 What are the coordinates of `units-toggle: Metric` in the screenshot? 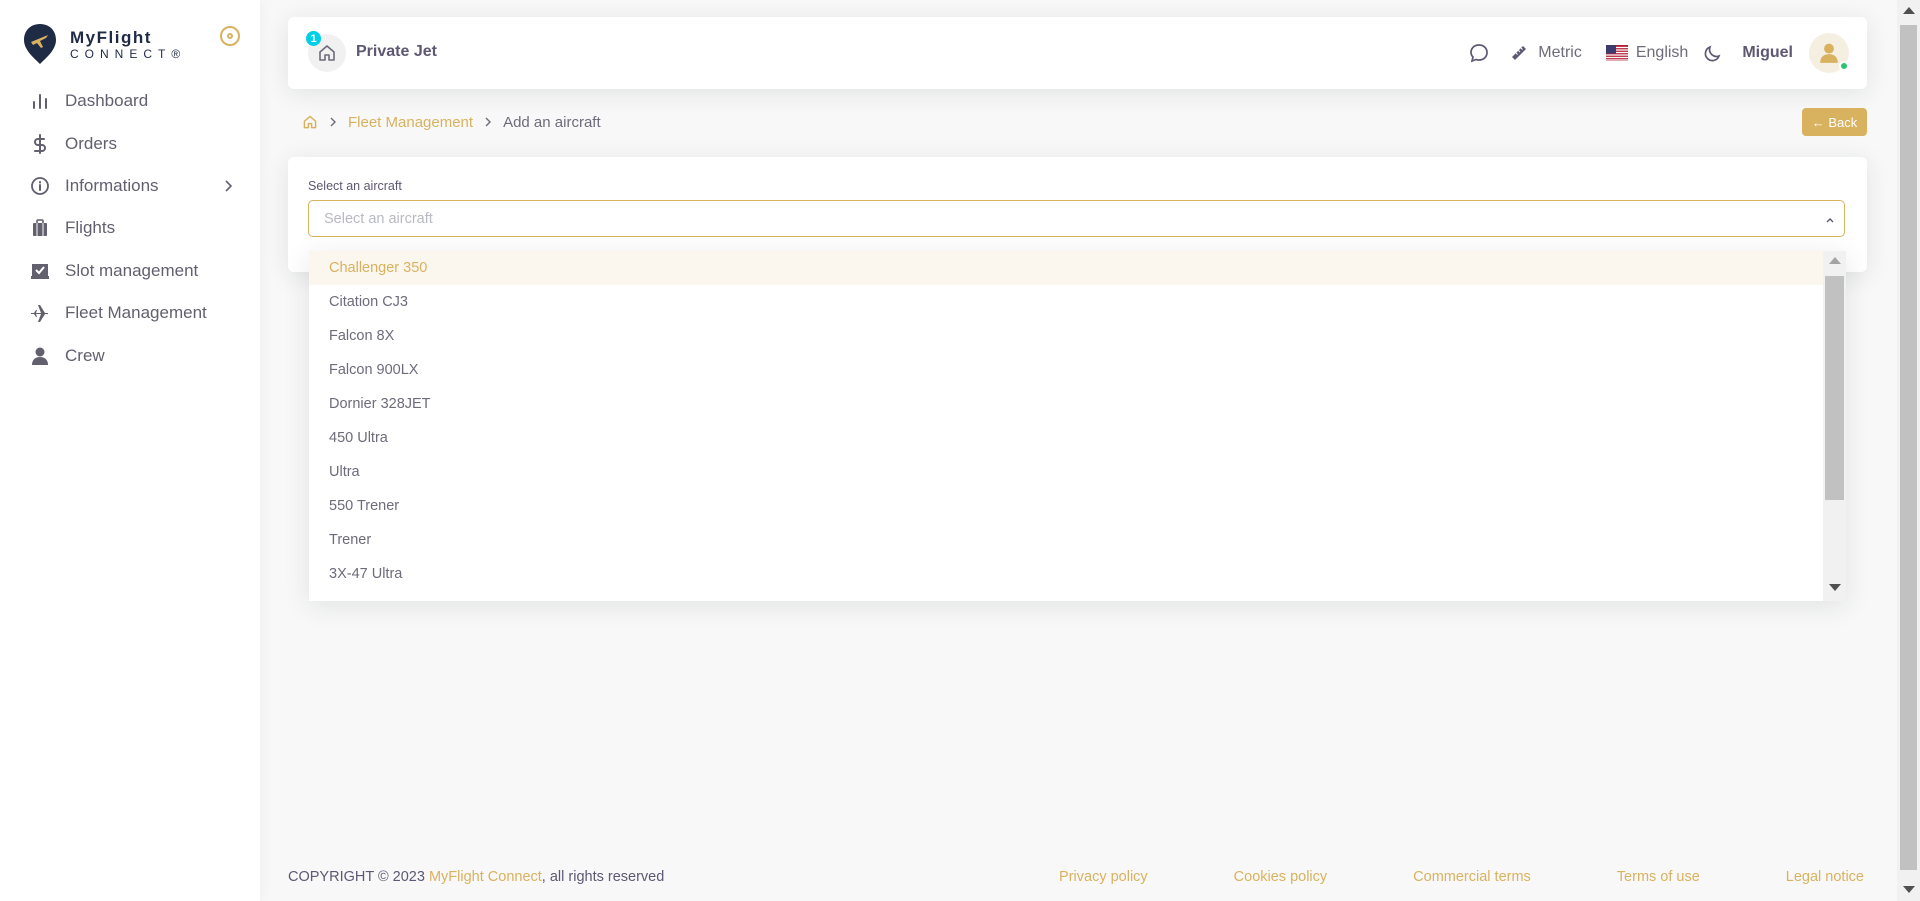 It's located at (1560, 53).